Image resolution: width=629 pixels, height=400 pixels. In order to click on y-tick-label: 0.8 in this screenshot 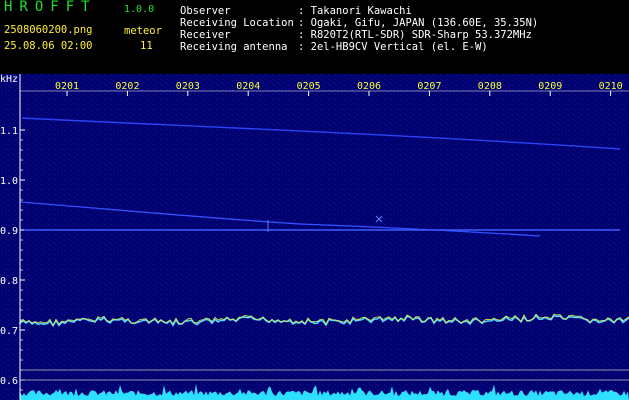, I will do `click(9, 281)`.